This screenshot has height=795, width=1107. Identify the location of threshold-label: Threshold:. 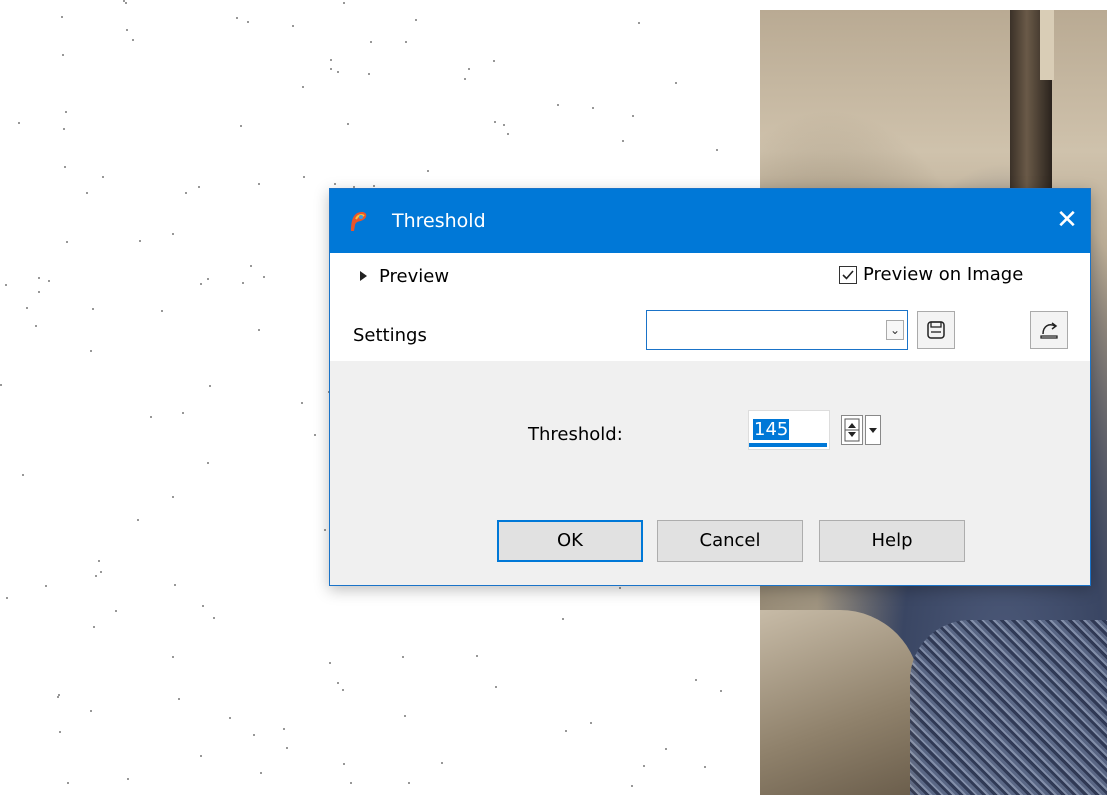
(575, 434).